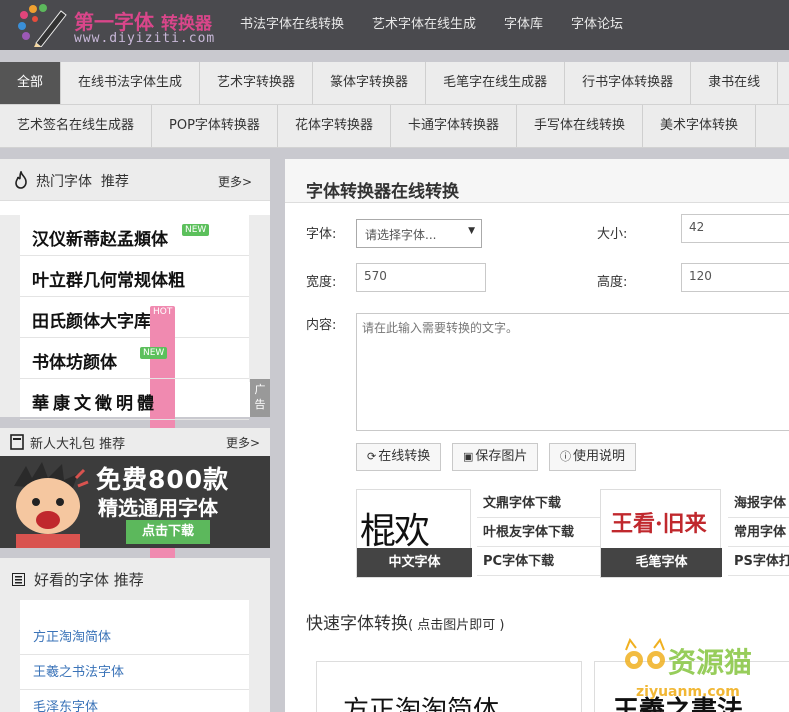 The width and height of the screenshot is (789, 712). What do you see at coordinates (357, 624) in the screenshot?
I see `quick-convert-heading: 快速字体转换` at bounding box center [357, 624].